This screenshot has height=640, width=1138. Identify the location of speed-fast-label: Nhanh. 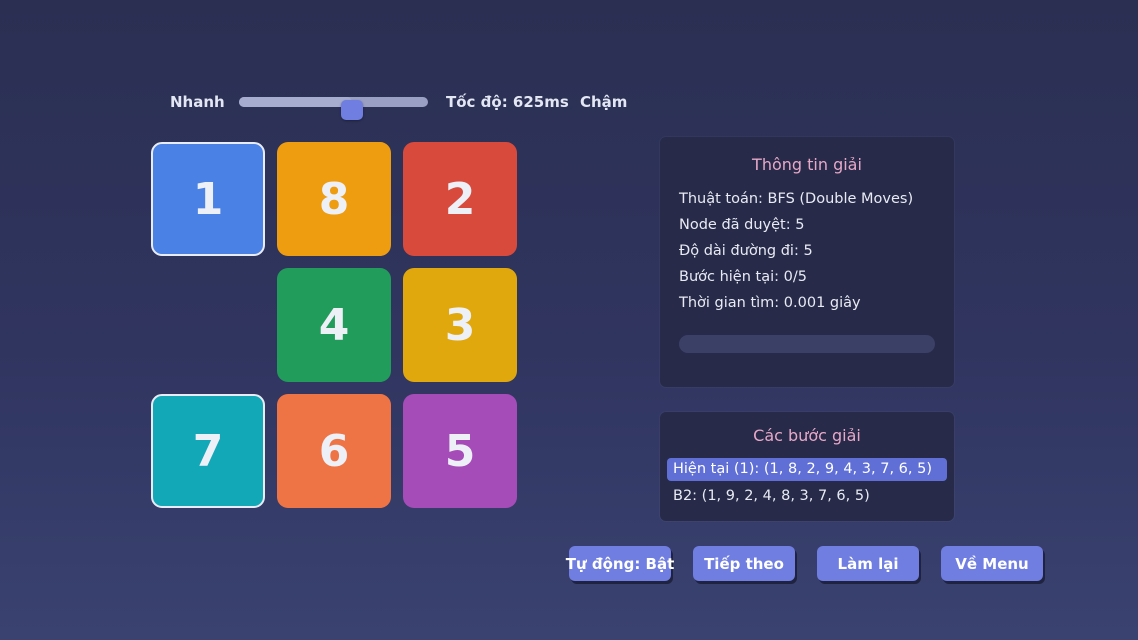
(197, 102).